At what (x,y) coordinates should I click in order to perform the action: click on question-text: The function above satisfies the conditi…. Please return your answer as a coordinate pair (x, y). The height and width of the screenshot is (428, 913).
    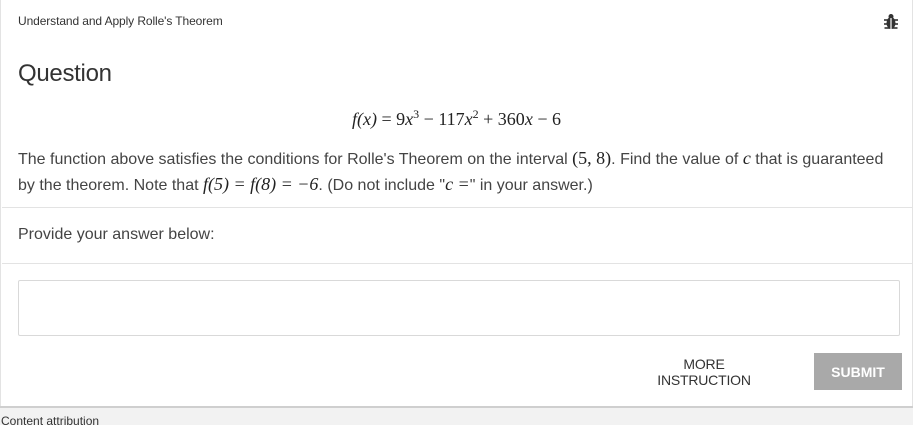
    Looking at the image, I should click on (458, 172).